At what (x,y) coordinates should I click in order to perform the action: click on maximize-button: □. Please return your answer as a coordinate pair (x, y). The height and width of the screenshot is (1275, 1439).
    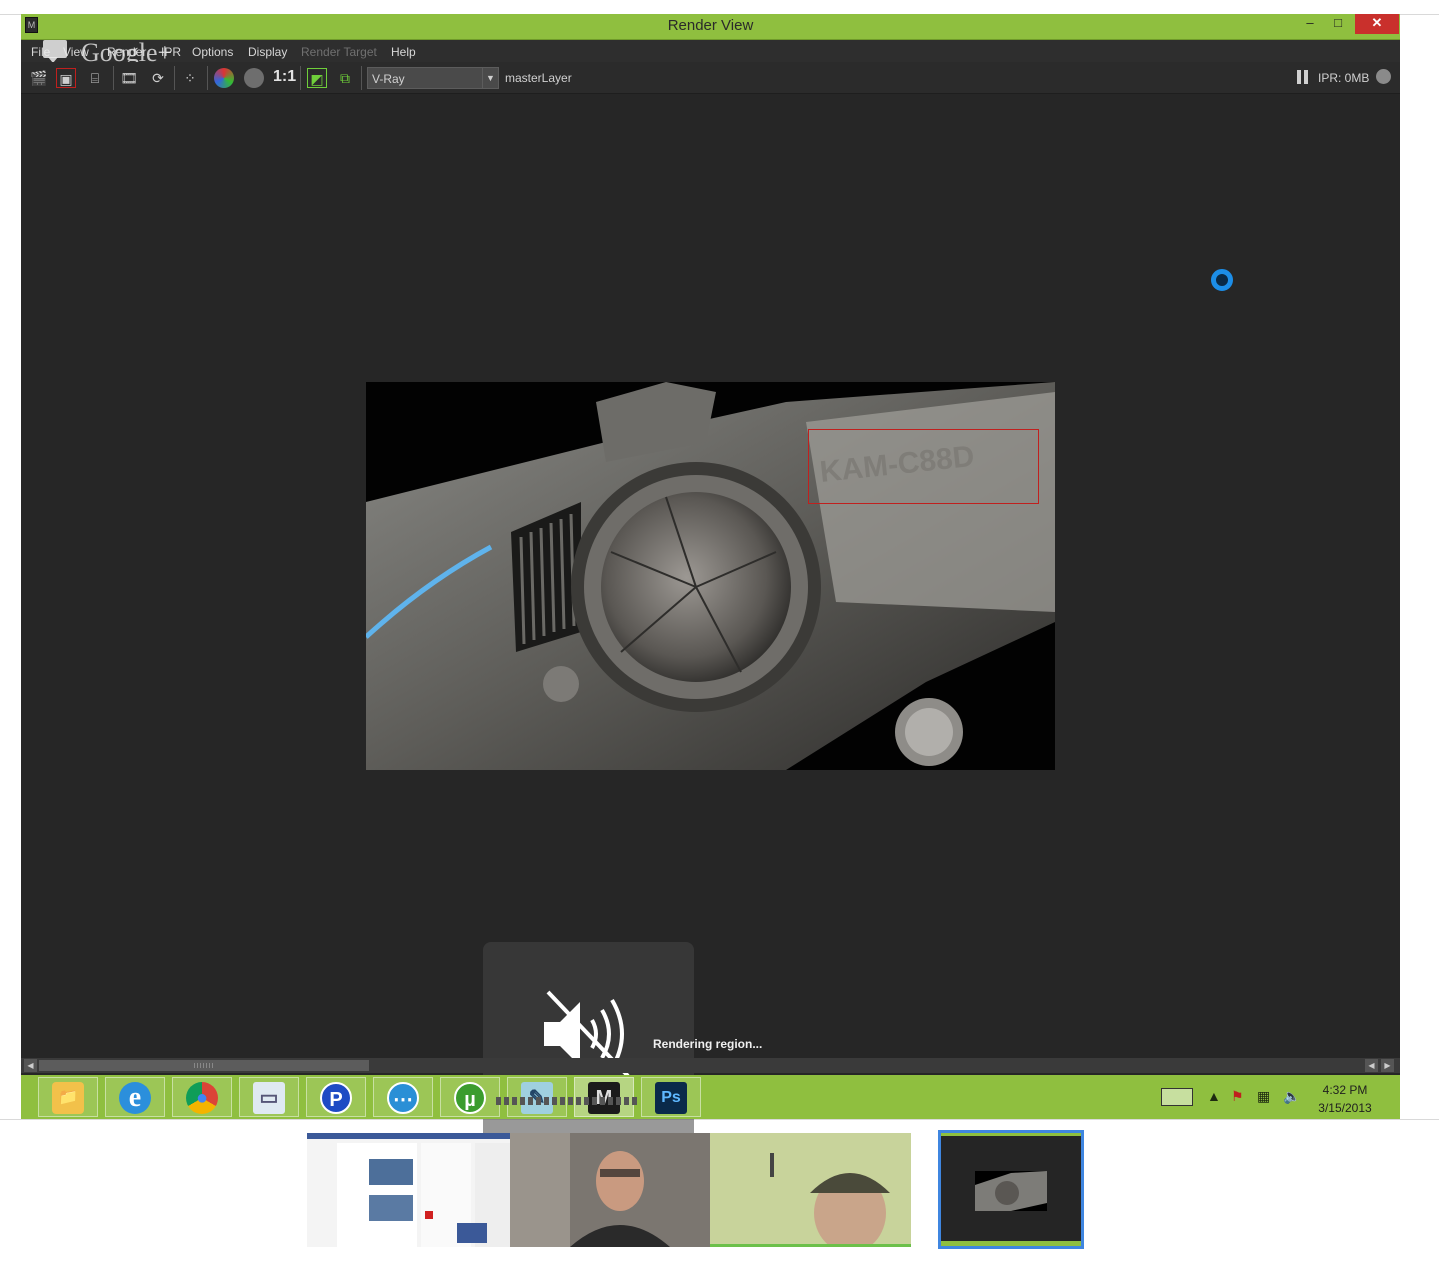
    Looking at the image, I should click on (1338, 24).